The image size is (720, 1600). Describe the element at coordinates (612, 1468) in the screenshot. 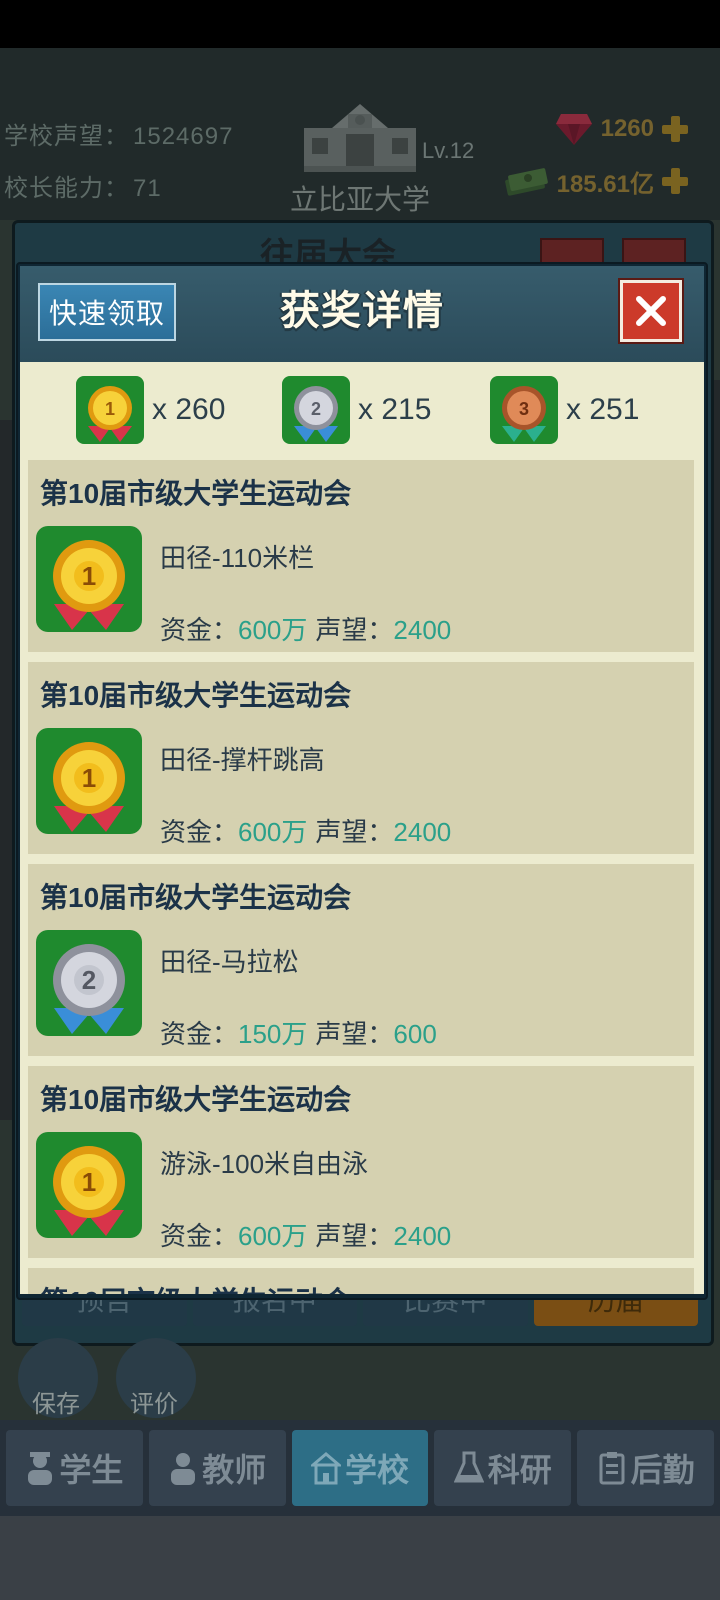

I see `clipboard-icon` at that location.